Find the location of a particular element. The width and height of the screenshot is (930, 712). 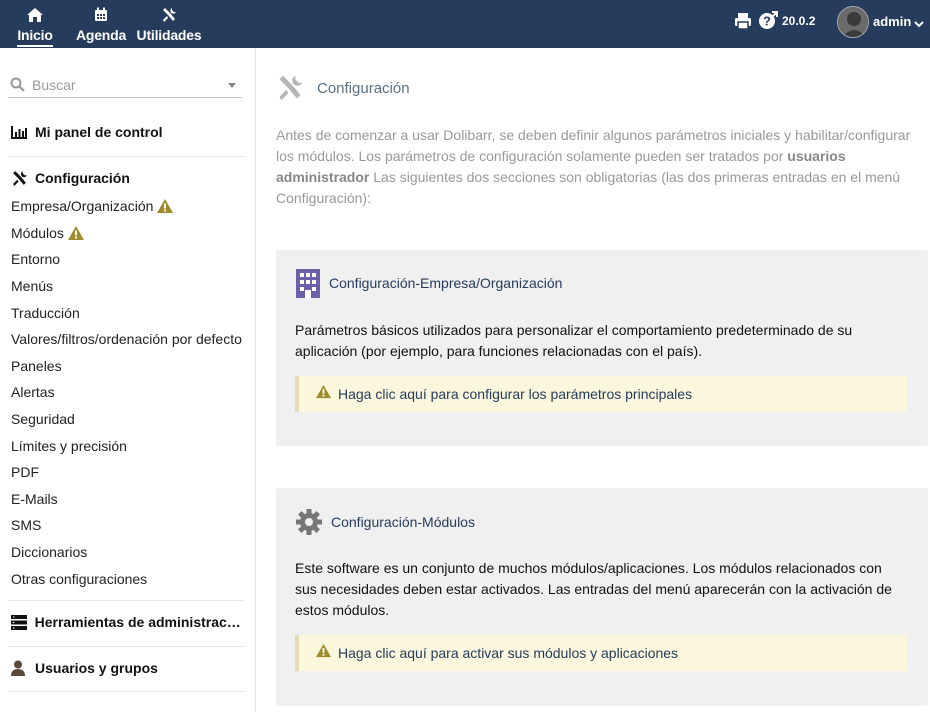

sidebar-users-groups-label: Usuarios y grupos is located at coordinates (96, 668).